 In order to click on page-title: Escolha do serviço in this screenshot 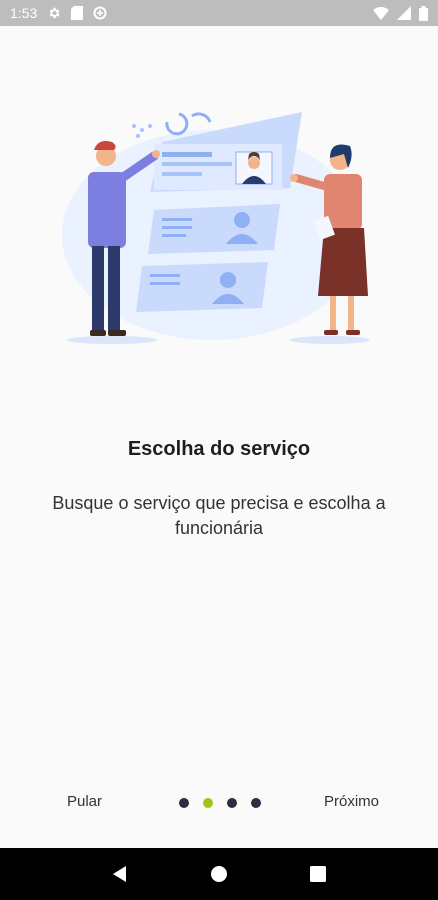, I will do `click(219, 449)`.